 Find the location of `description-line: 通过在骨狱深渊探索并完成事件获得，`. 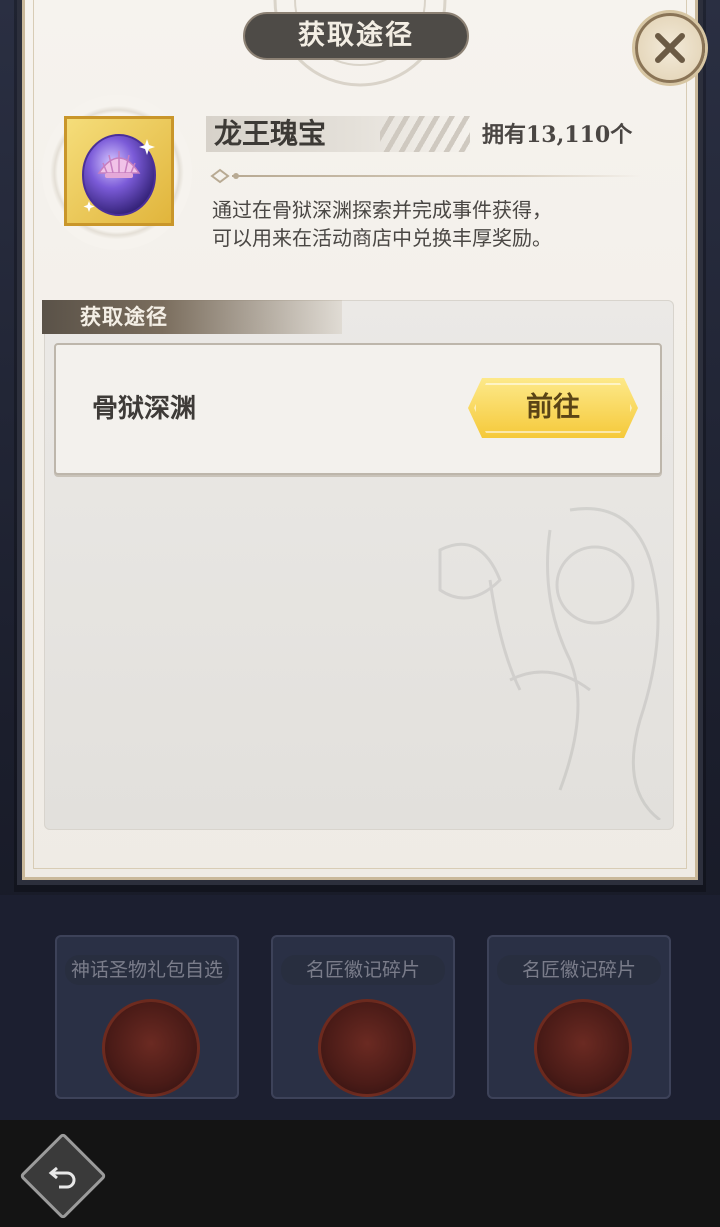

description-line: 通过在骨狱深渊探索并完成事件获得， is located at coordinates (382, 210).